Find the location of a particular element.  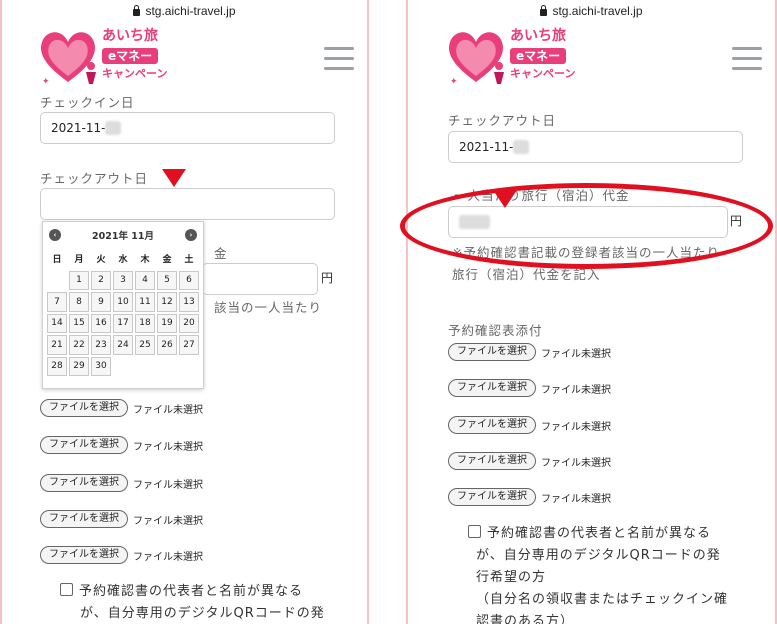

price-label-partial: 金 is located at coordinates (221, 253).